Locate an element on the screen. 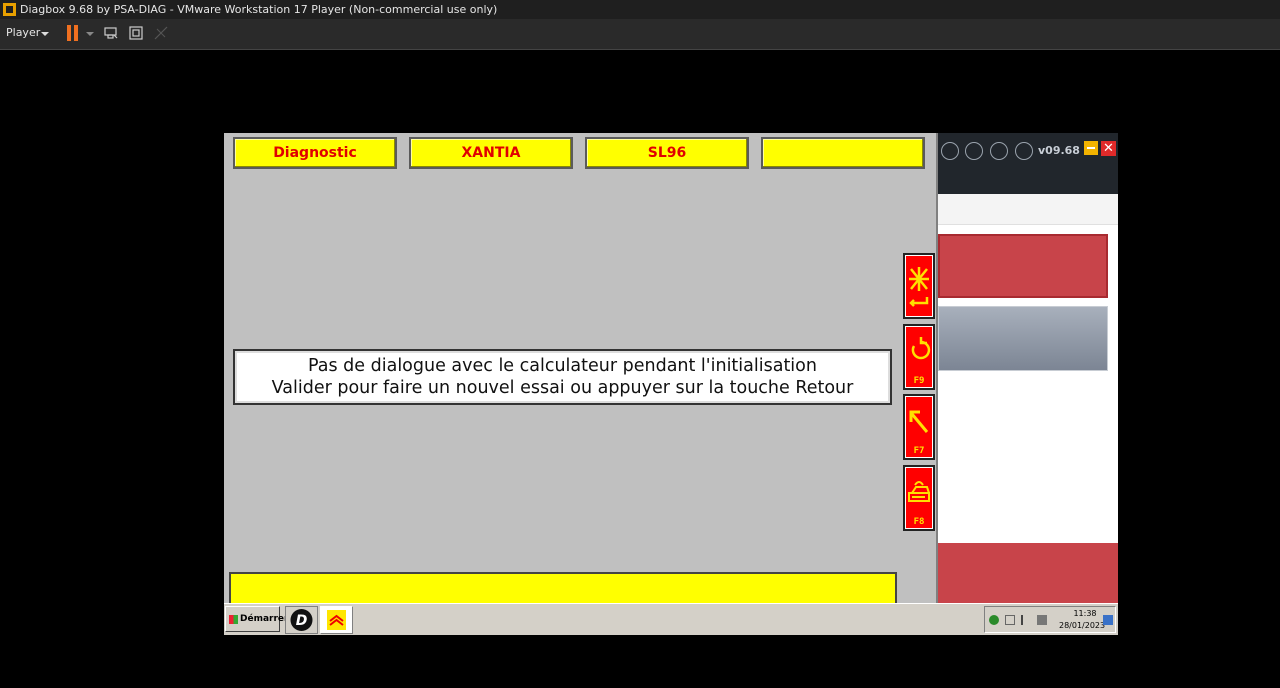  vmware-toolbar: Player is located at coordinates (640, 34).